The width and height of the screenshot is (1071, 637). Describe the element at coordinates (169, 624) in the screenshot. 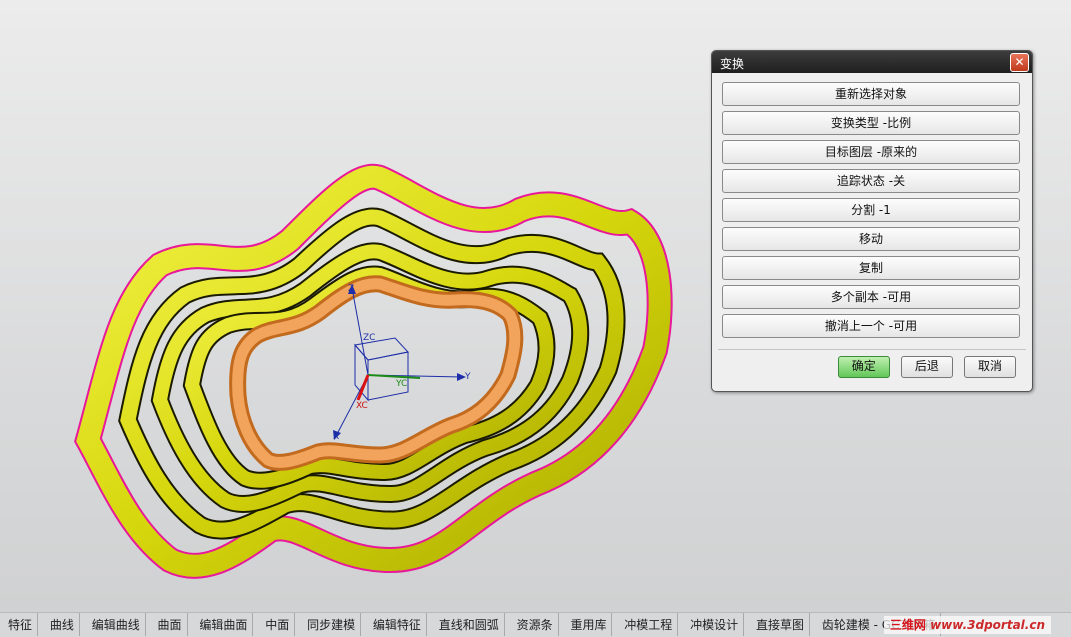

I see `tab-surface: 曲面` at that location.